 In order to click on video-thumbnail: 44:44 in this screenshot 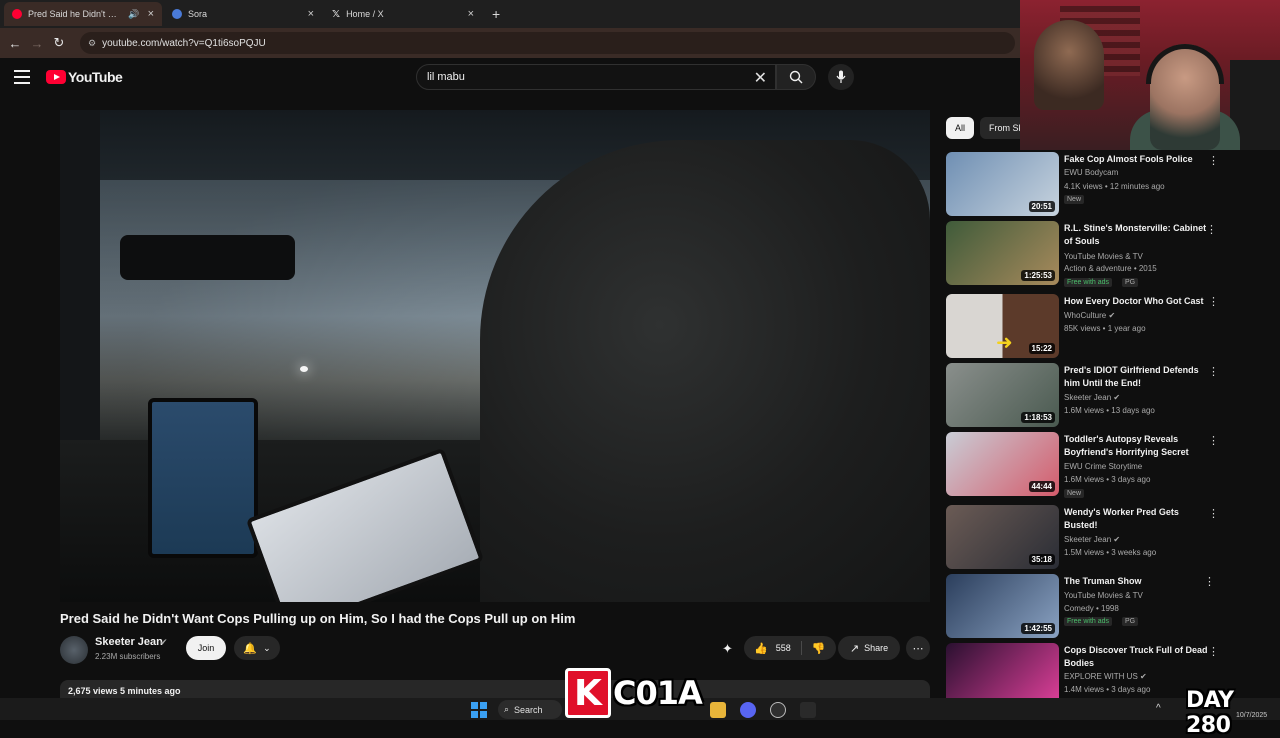, I will do `click(1002, 464)`.